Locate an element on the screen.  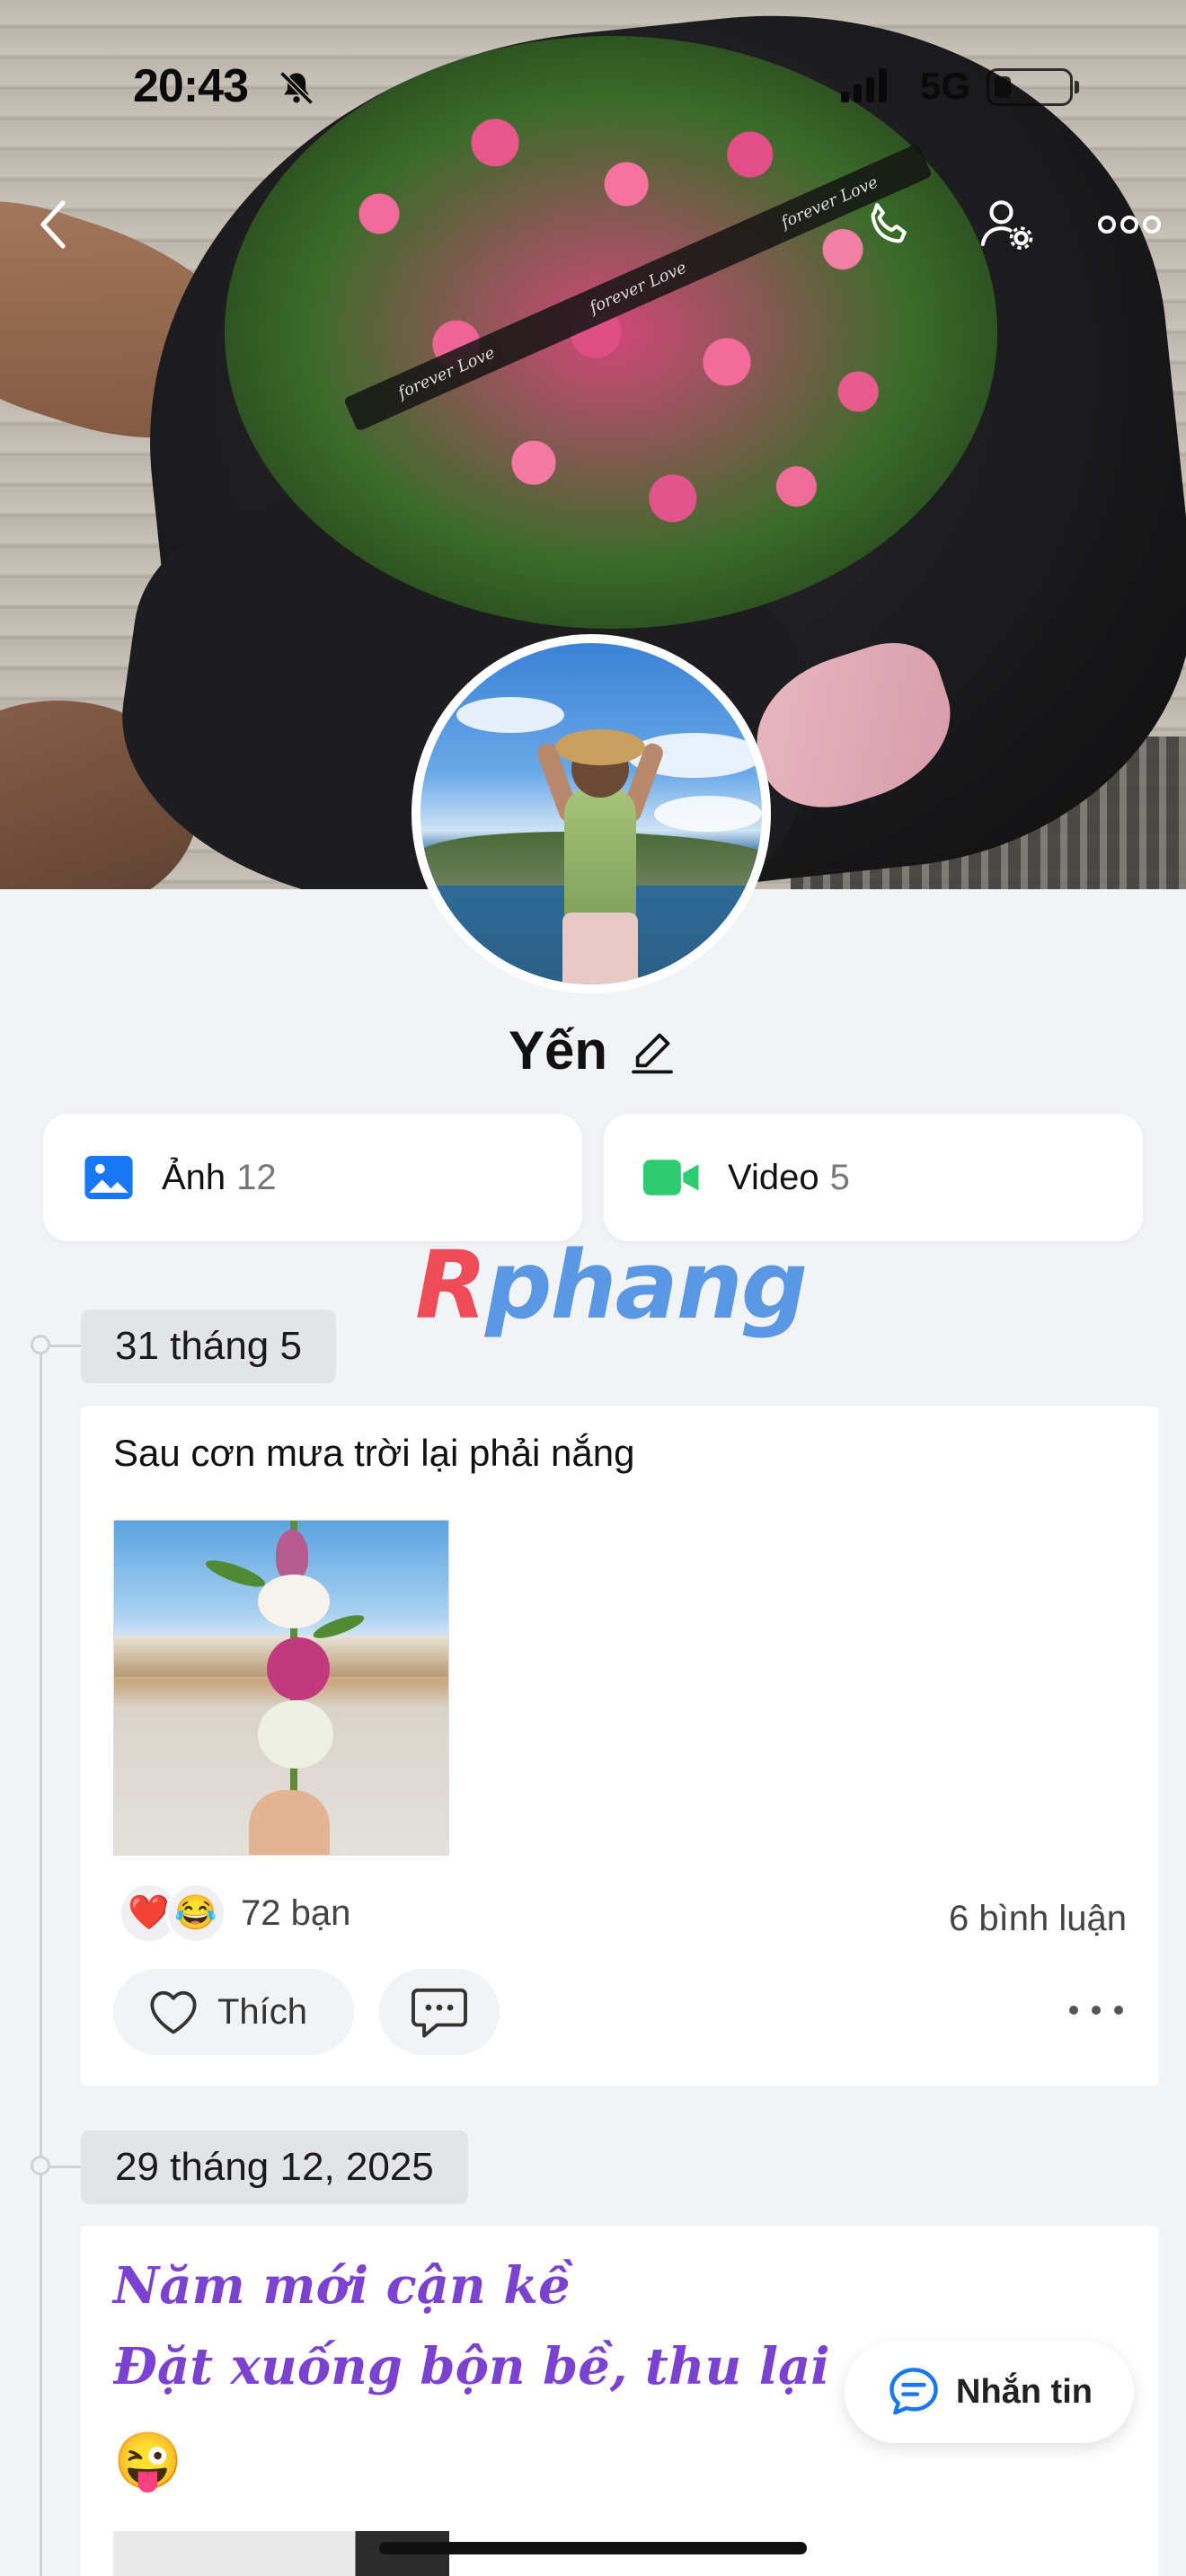
phone-icon is located at coordinates (889, 222).